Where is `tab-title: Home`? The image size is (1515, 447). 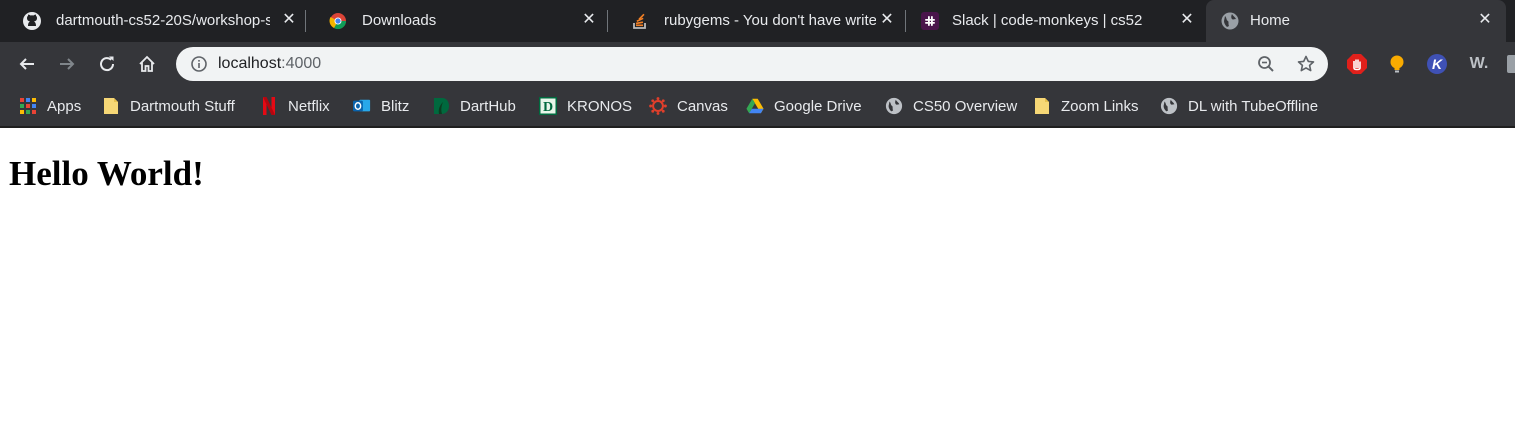 tab-title: Home is located at coordinates (1270, 20).